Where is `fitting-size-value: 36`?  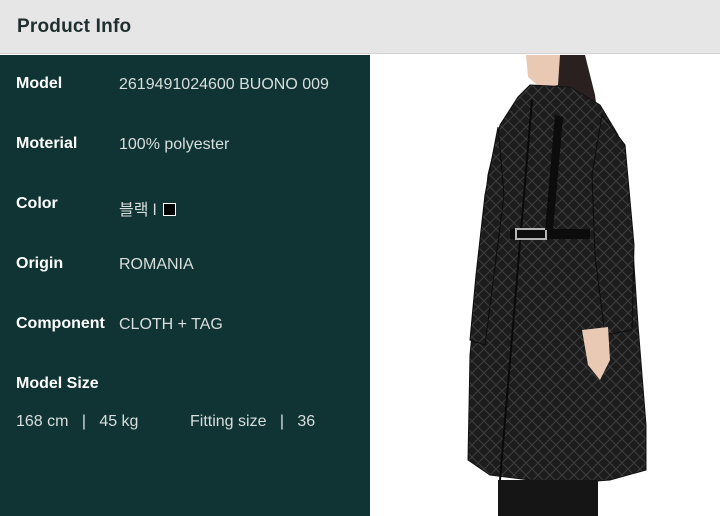 fitting-size-value: 36 is located at coordinates (306, 421).